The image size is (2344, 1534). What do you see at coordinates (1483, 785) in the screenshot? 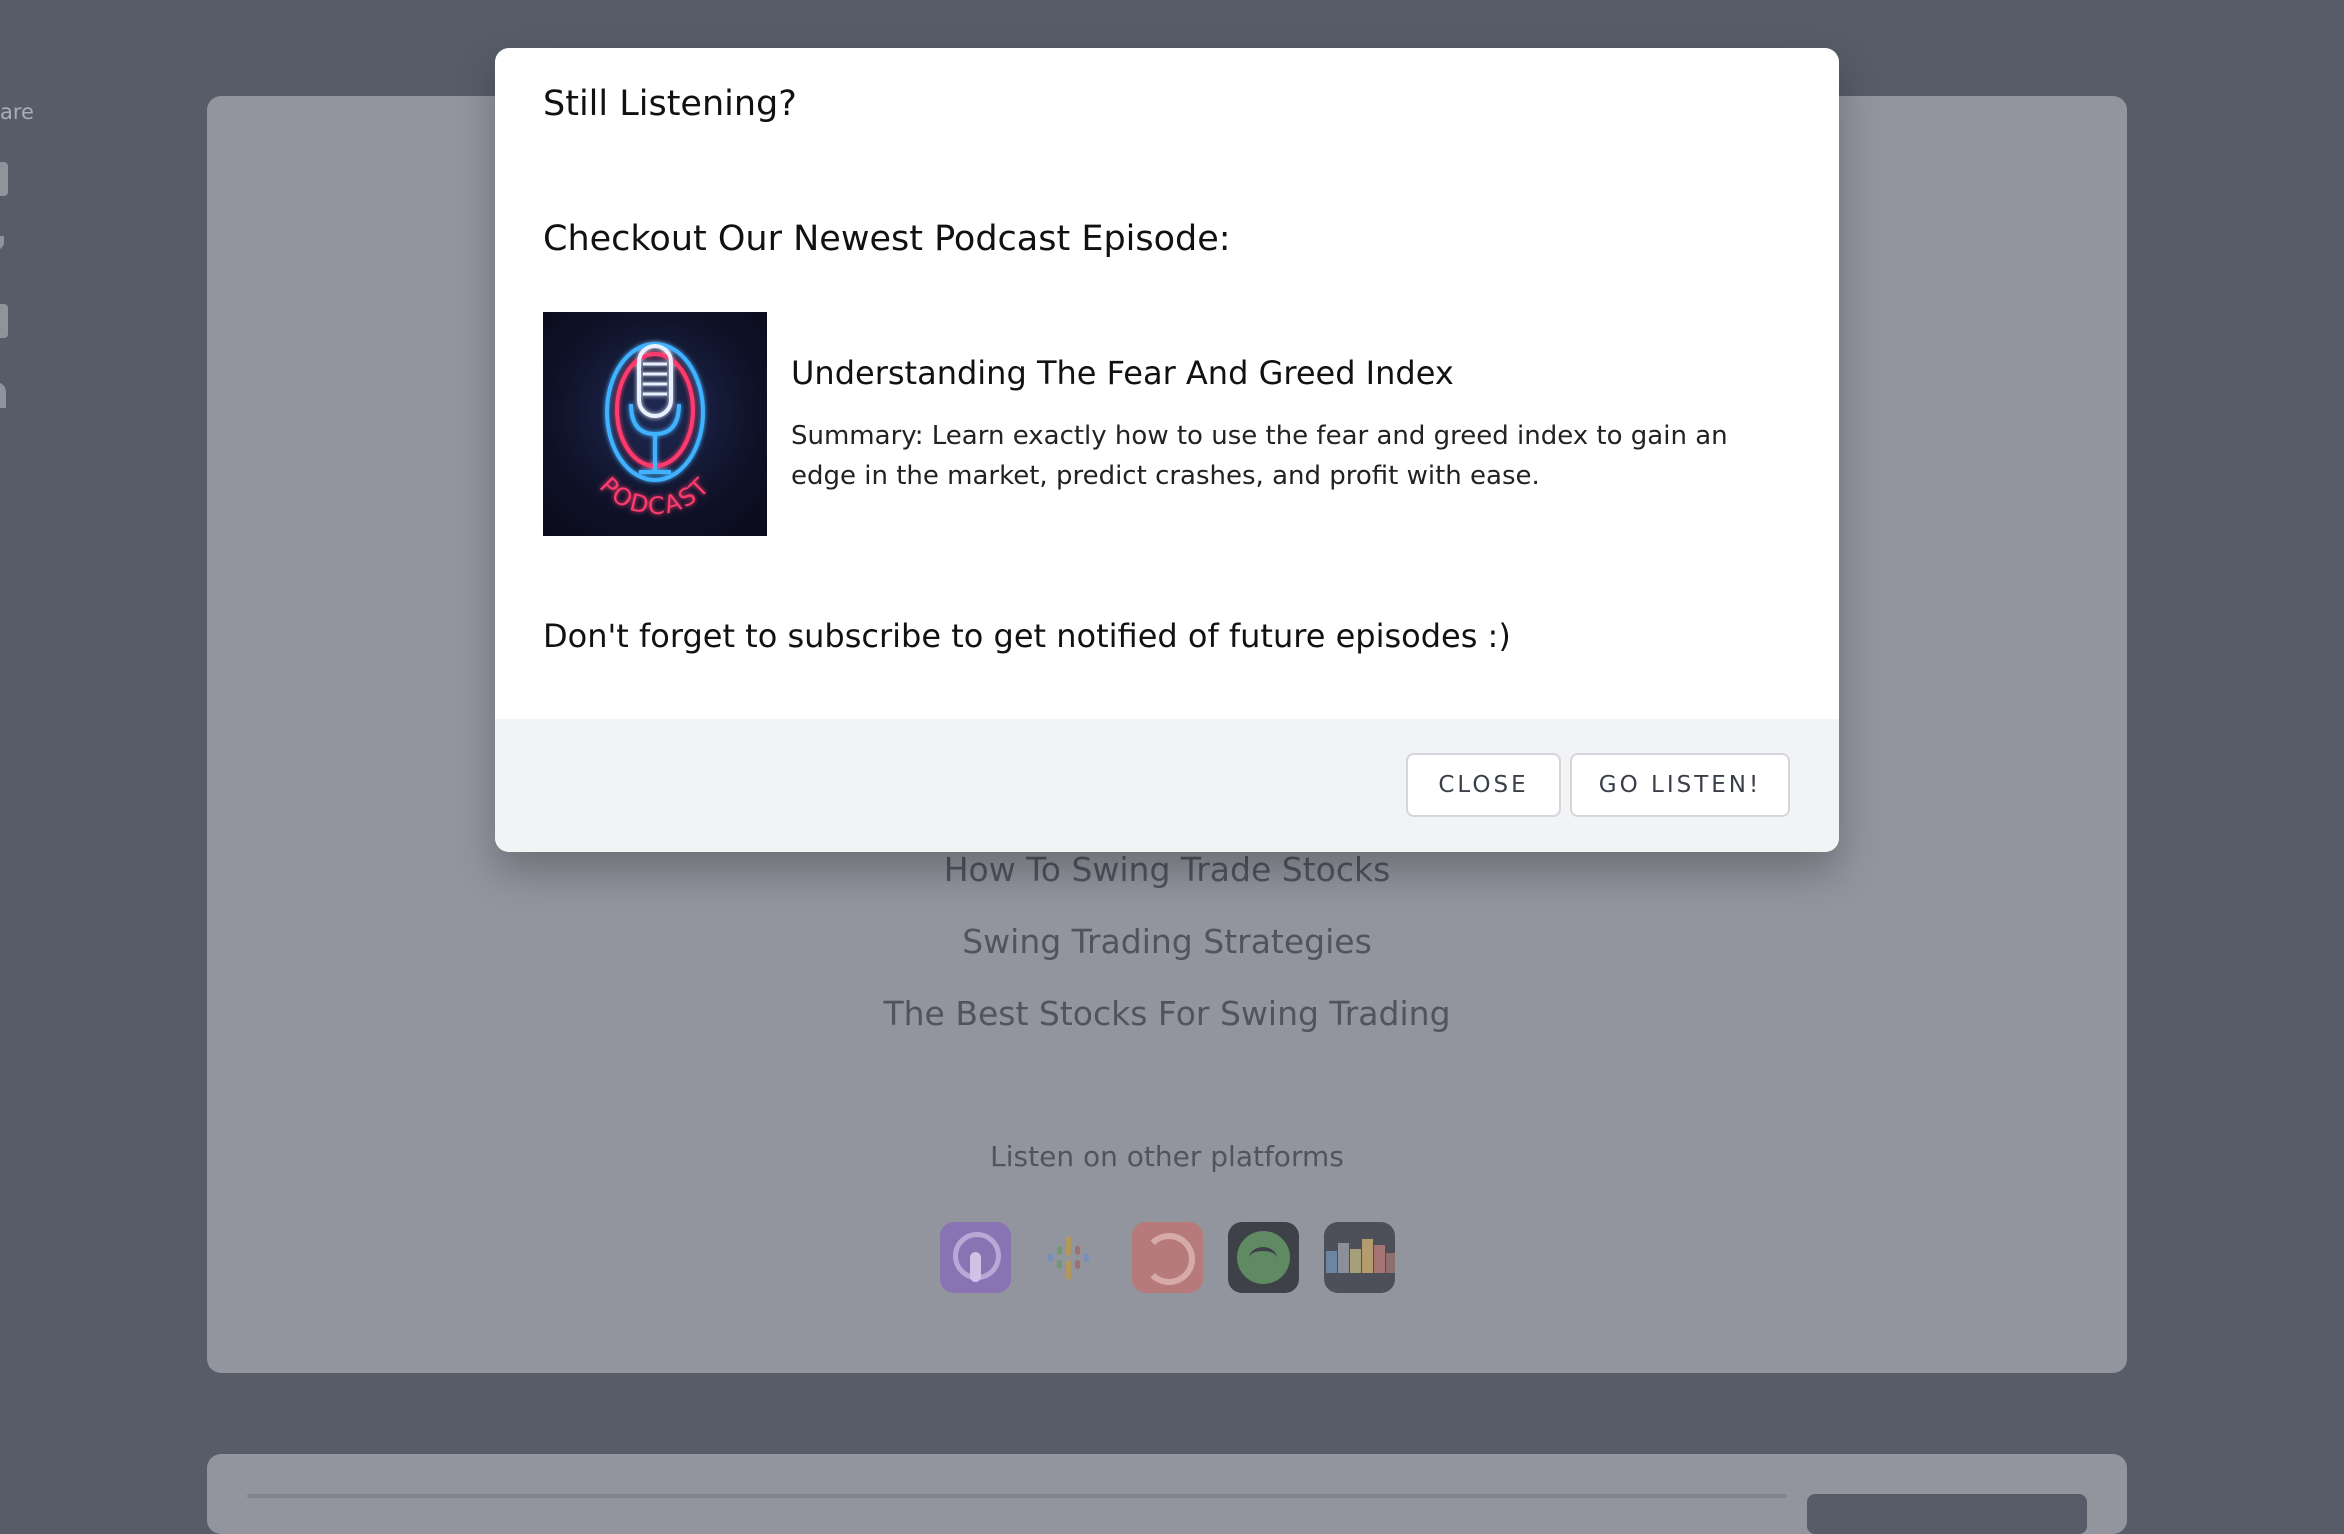
I see `close-button: CLOSE` at bounding box center [1483, 785].